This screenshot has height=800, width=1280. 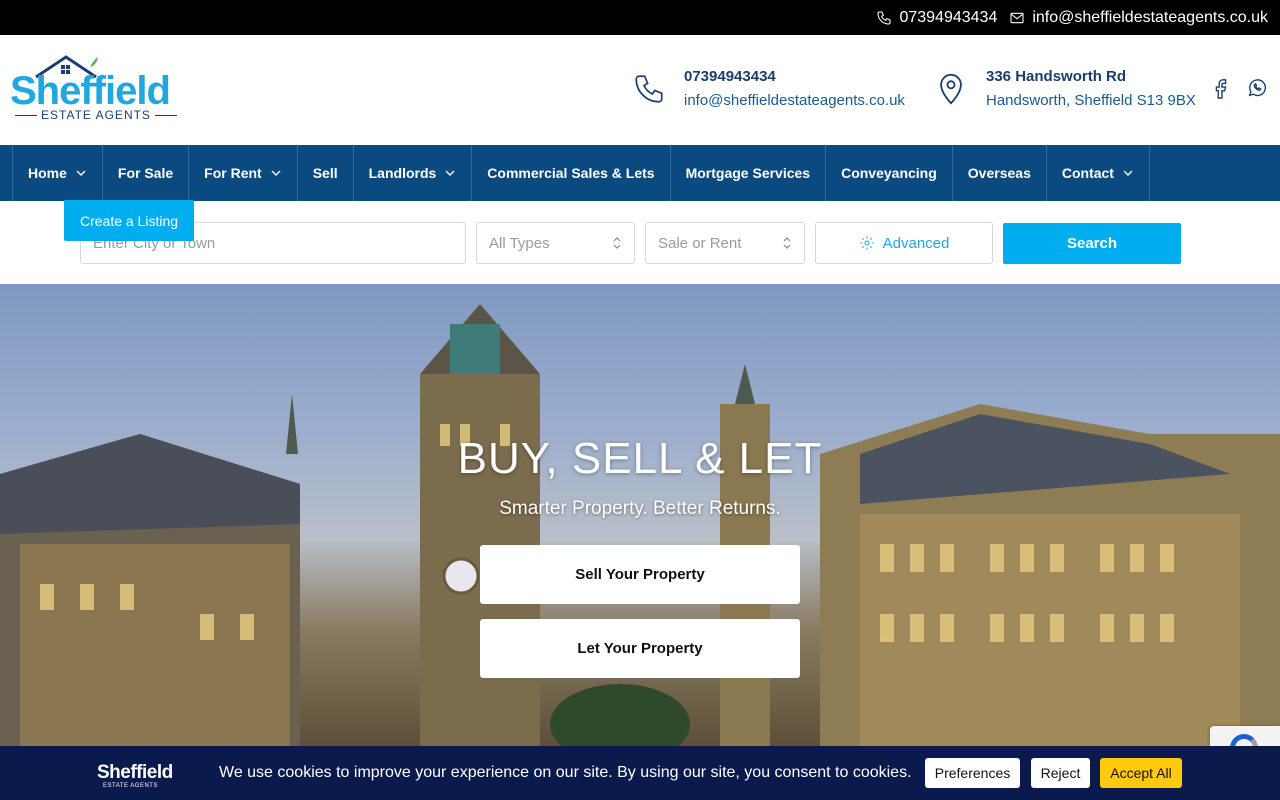 What do you see at coordinates (96, 115) in the screenshot?
I see `logo-tagline: ESTATE AGENTS` at bounding box center [96, 115].